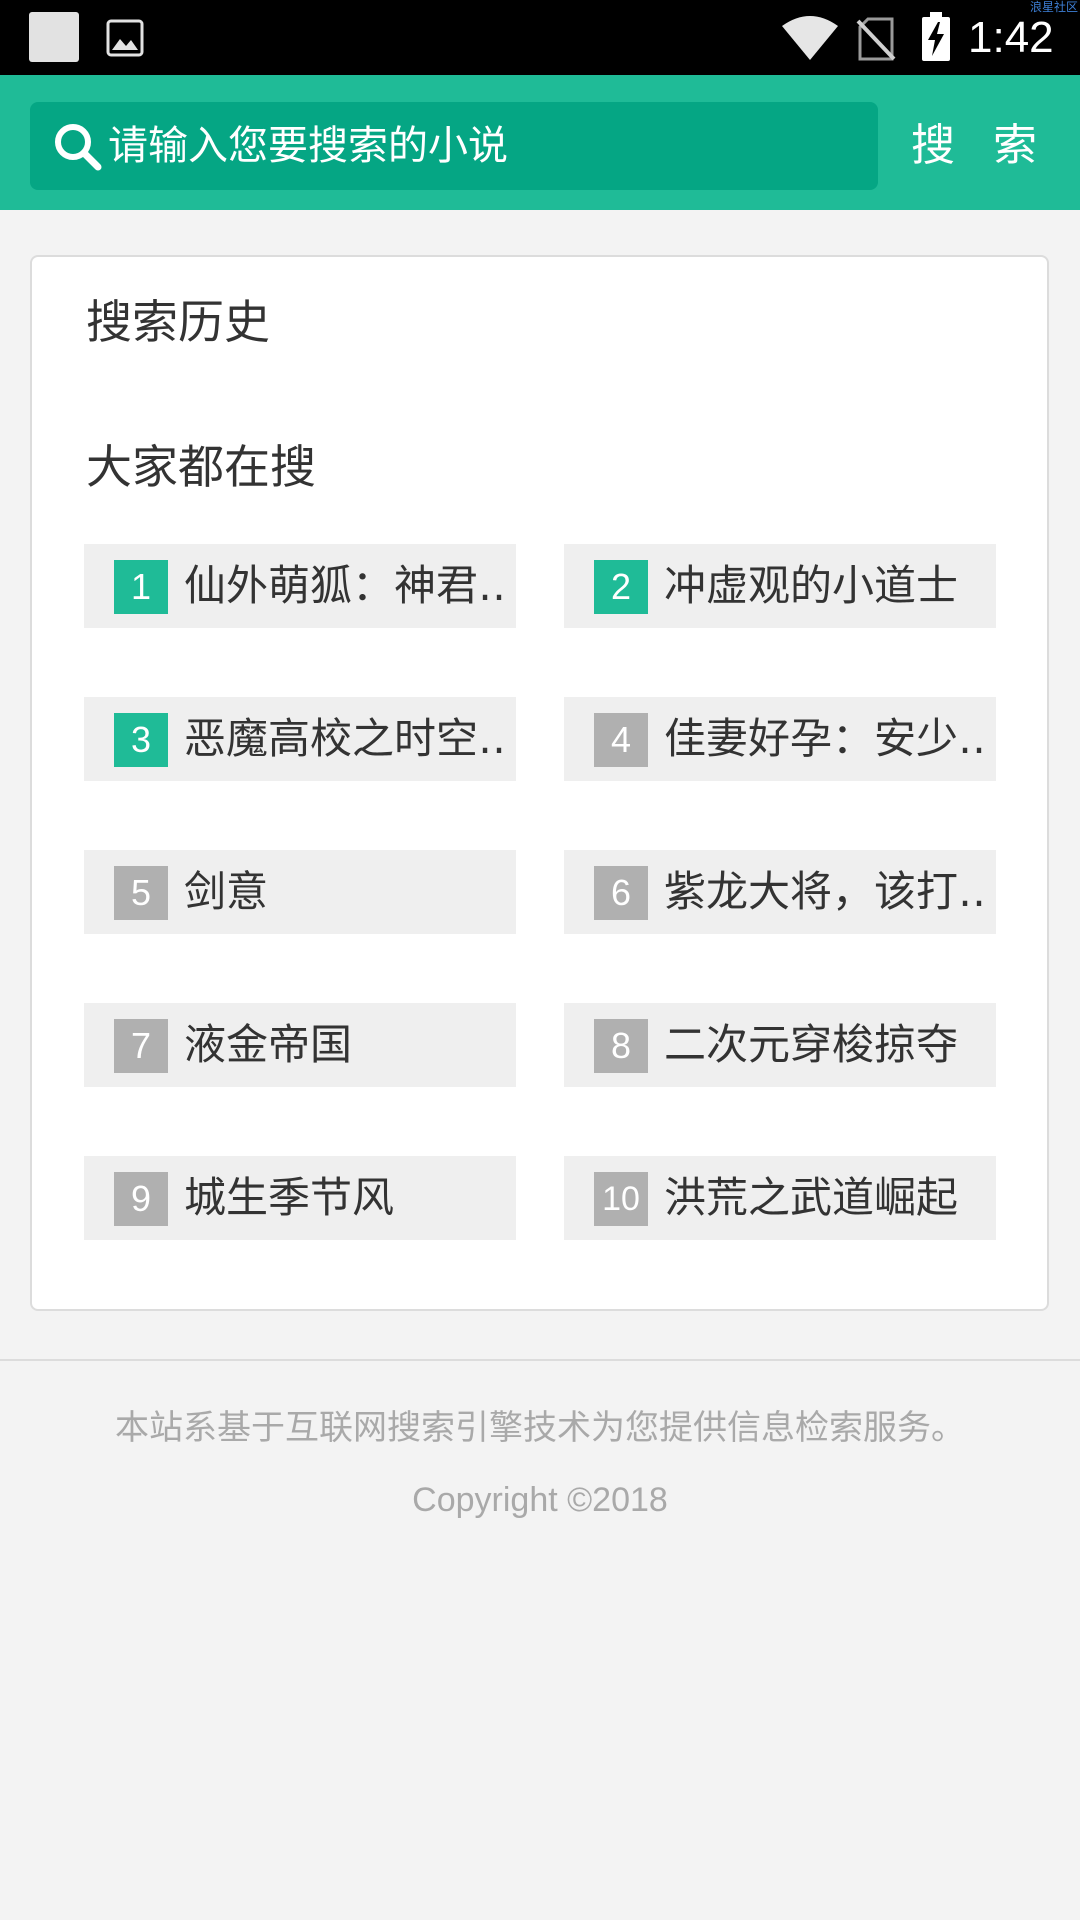 The image size is (1080, 1920). What do you see at coordinates (540, 1428) in the screenshot?
I see `footer-disclaimer: 本站系基于互联网搜索引擎技术为您提供信息检索服务。` at bounding box center [540, 1428].